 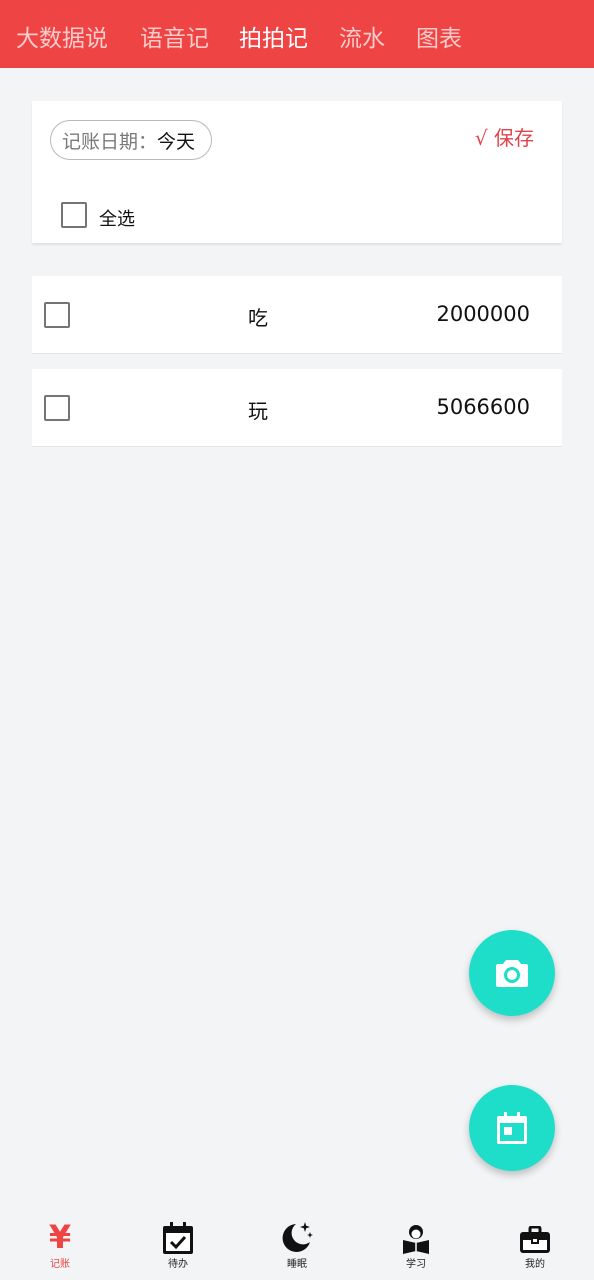 I want to click on camera-icon, so click(x=512, y=973).